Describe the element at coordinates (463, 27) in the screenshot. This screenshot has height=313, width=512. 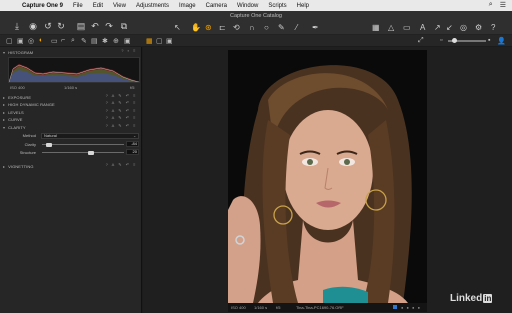
I see `share-icon: ◎` at that location.